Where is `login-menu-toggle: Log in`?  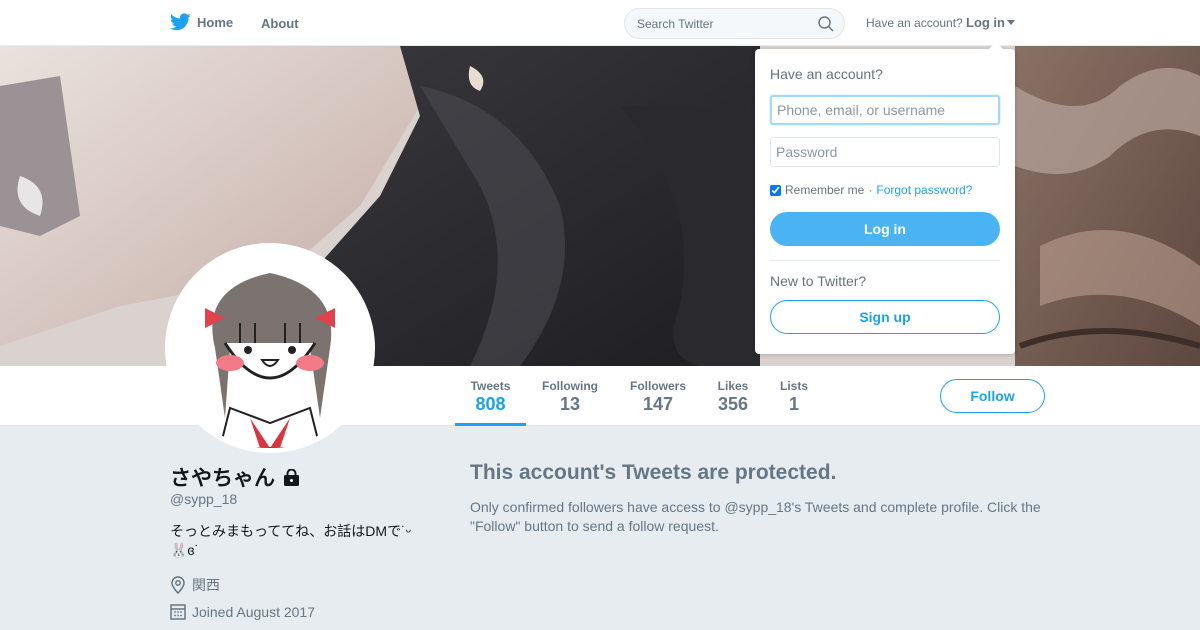 login-menu-toggle: Log in is located at coordinates (990, 22).